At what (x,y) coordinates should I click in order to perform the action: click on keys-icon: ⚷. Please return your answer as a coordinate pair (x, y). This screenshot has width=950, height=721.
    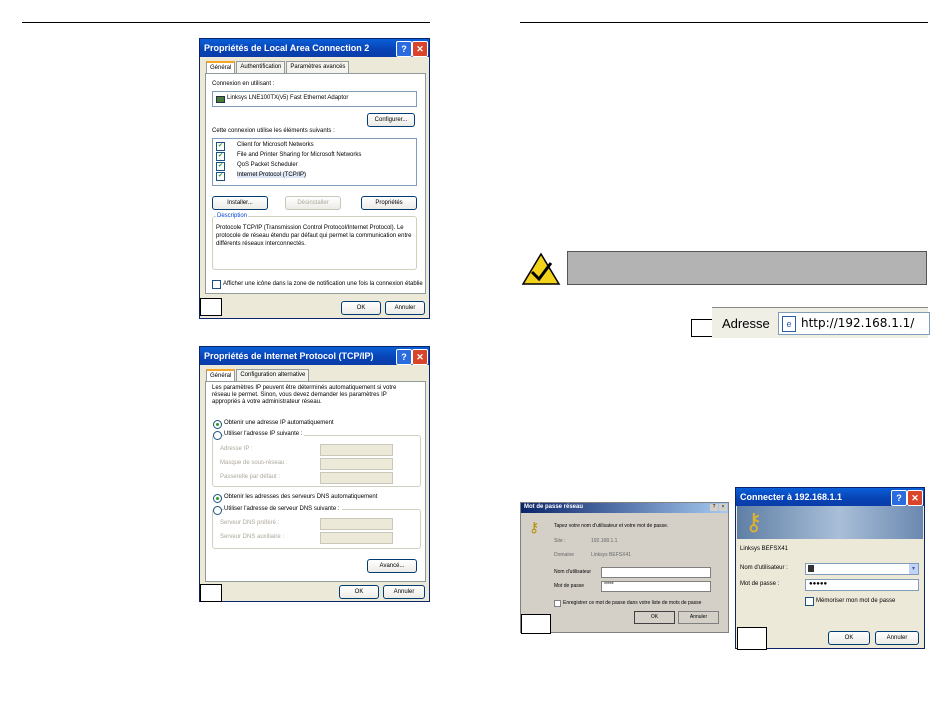
    Looking at the image, I should click on (754, 522).